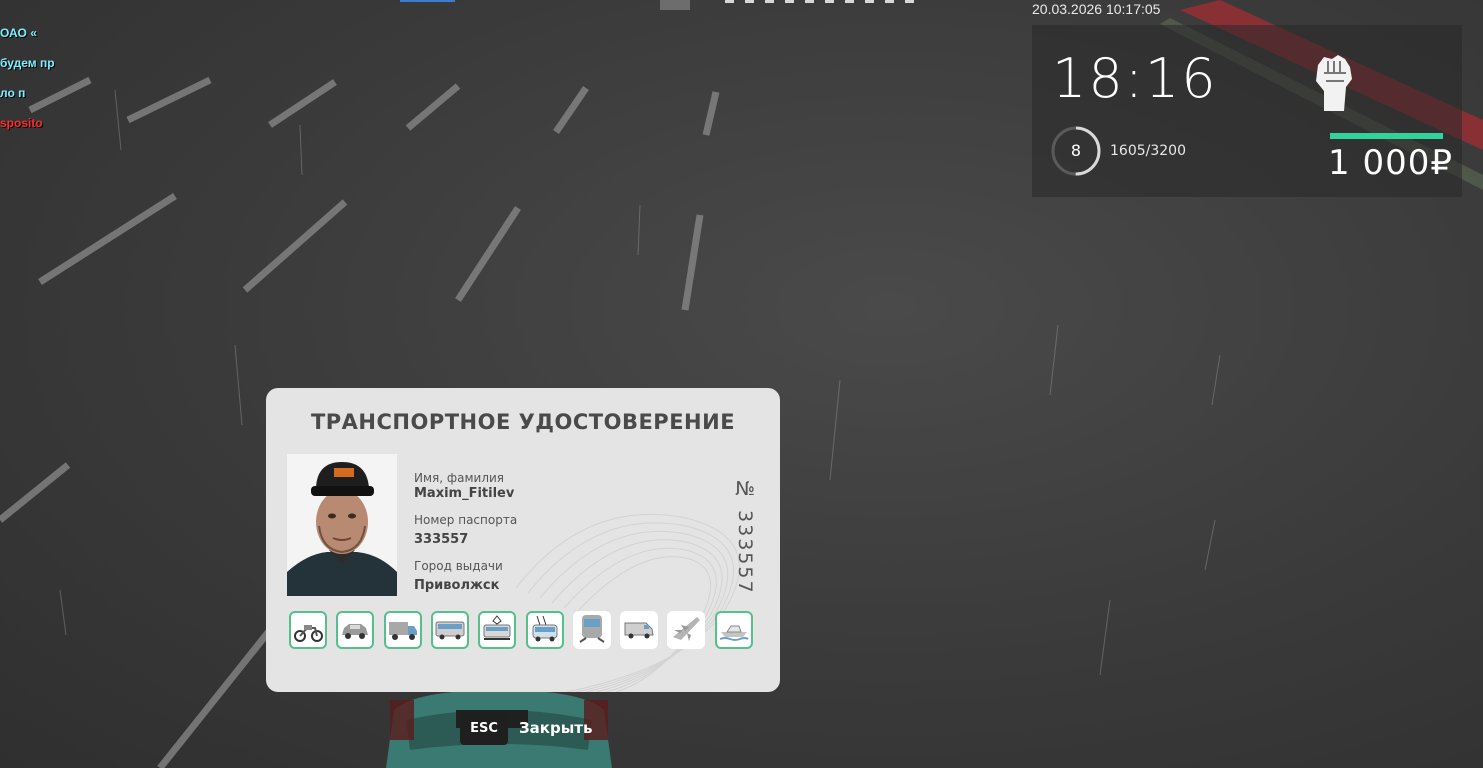  Describe the element at coordinates (734, 633) in the screenshot. I see `boat-icon` at that location.